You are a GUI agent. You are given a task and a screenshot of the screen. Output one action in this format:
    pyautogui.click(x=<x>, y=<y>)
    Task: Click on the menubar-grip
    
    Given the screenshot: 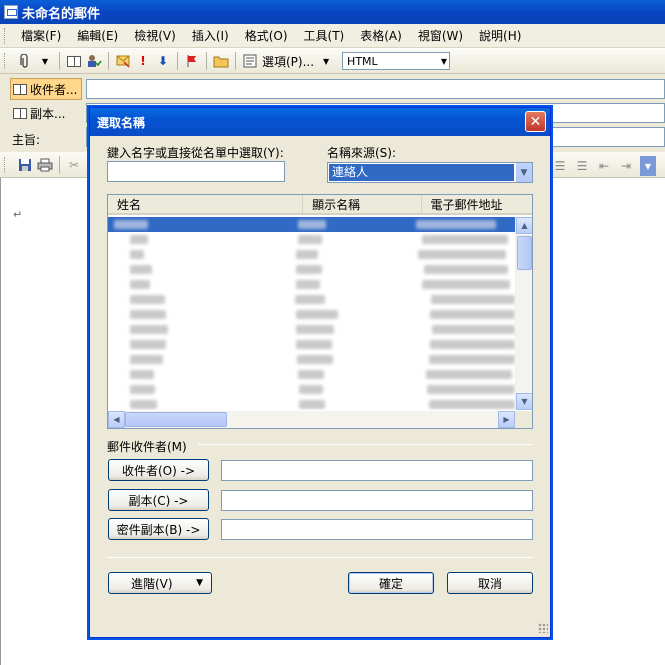 What is the action you would take?
    pyautogui.click(x=5, y=35)
    